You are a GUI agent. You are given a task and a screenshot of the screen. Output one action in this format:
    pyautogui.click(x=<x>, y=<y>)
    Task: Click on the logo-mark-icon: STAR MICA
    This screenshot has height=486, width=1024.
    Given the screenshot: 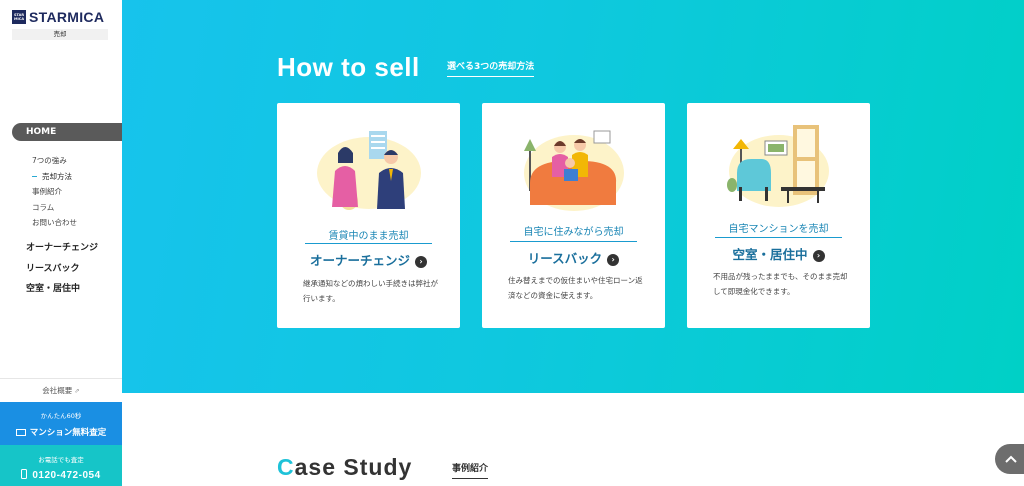 What is the action you would take?
    pyautogui.click(x=19, y=17)
    